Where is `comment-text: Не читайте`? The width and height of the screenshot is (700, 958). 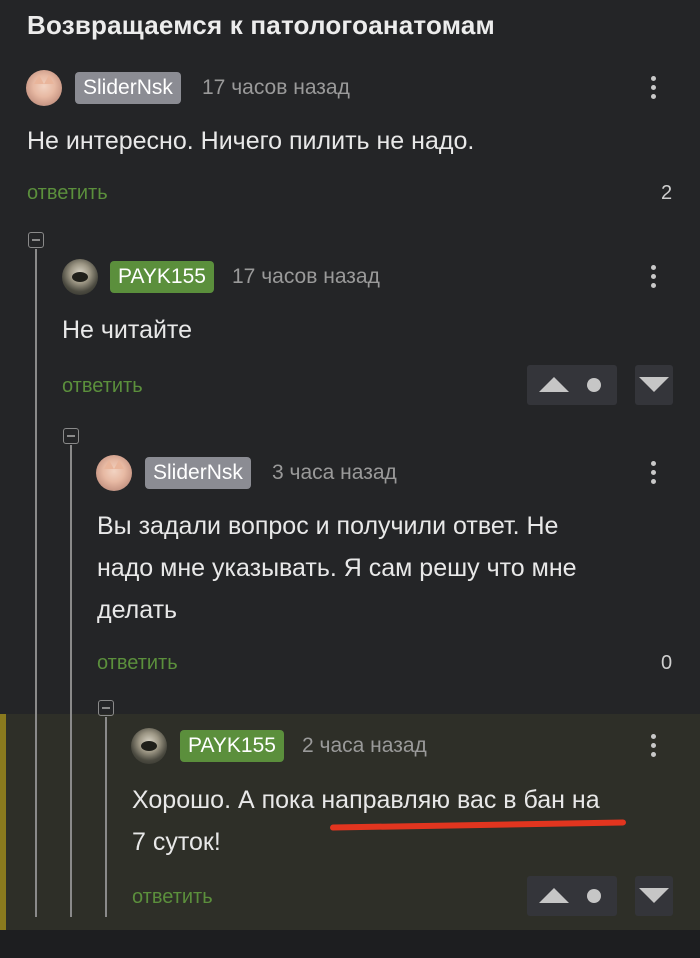 comment-text: Не читайте is located at coordinates (127, 330).